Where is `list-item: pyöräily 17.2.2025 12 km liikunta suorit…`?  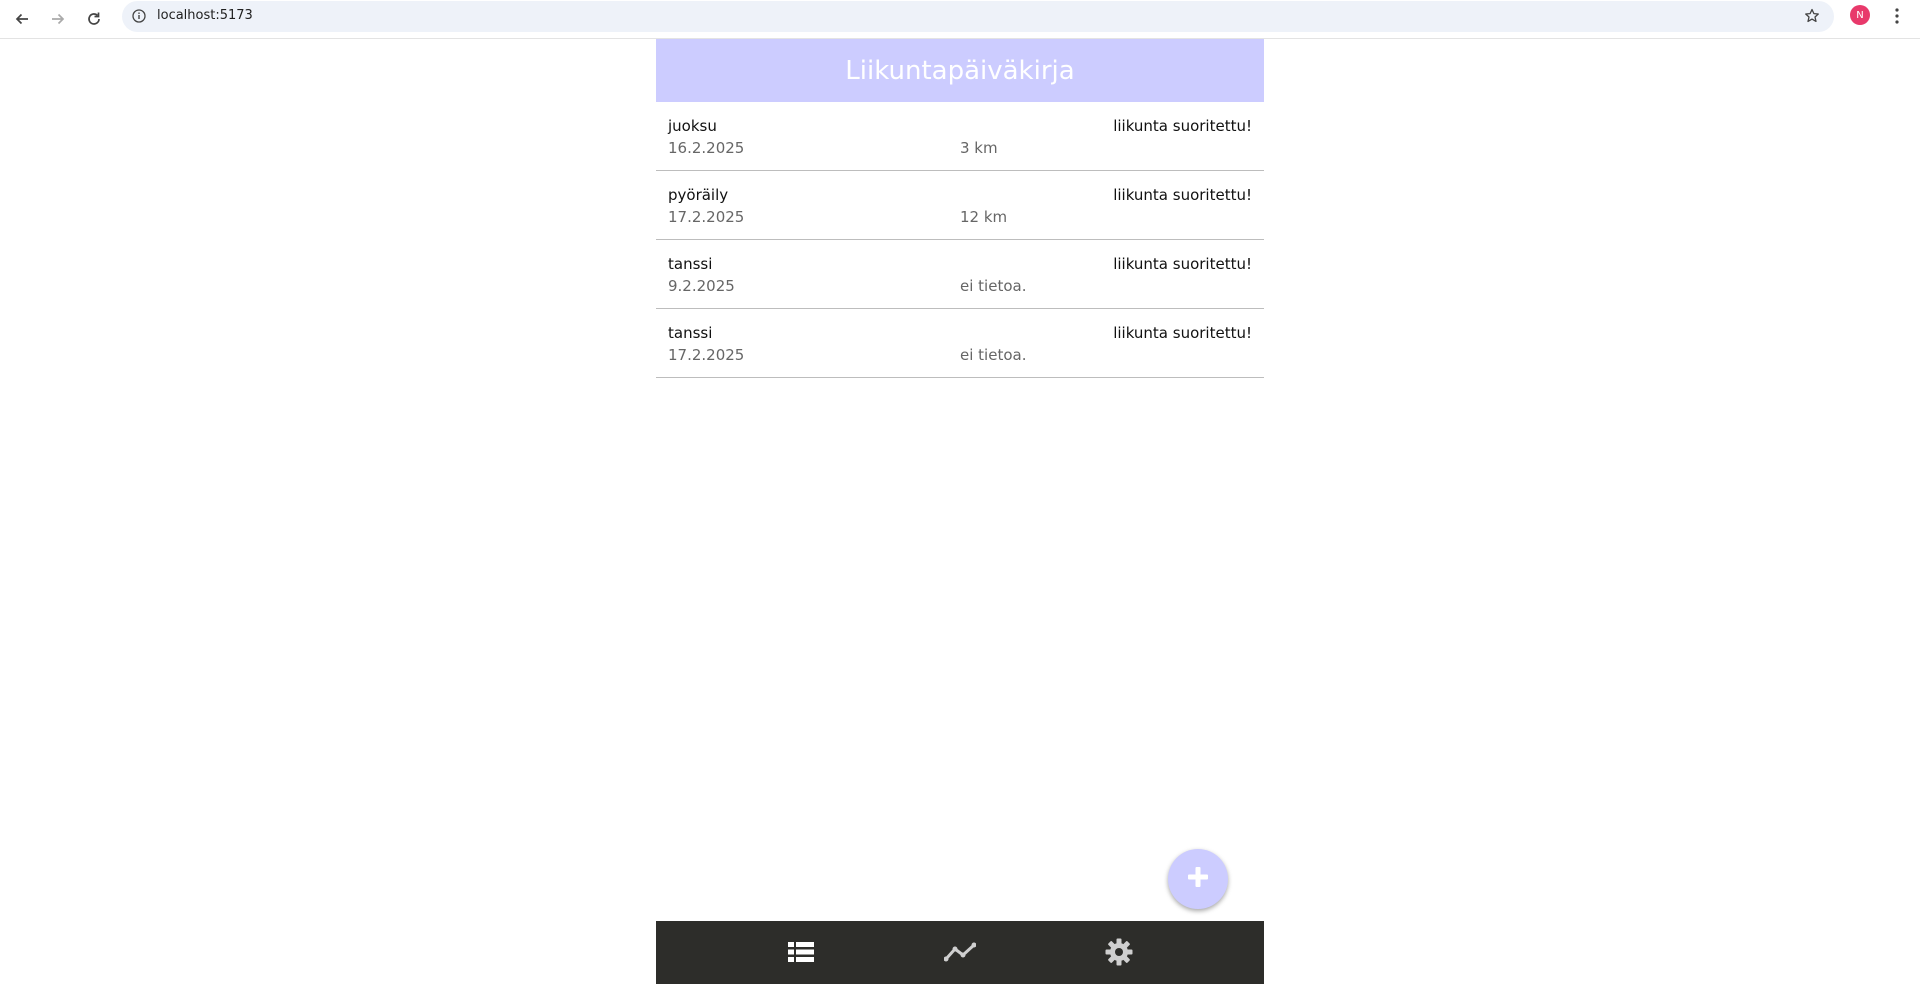
list-item: pyöräily 17.2.2025 12 km liikunta suorit… is located at coordinates (960, 205).